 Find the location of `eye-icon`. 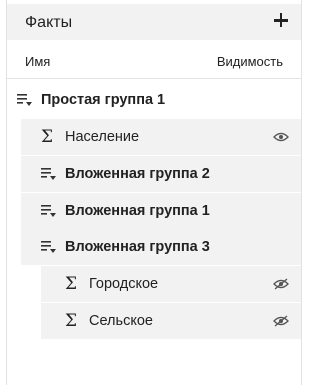

eye-icon is located at coordinates (281, 137).